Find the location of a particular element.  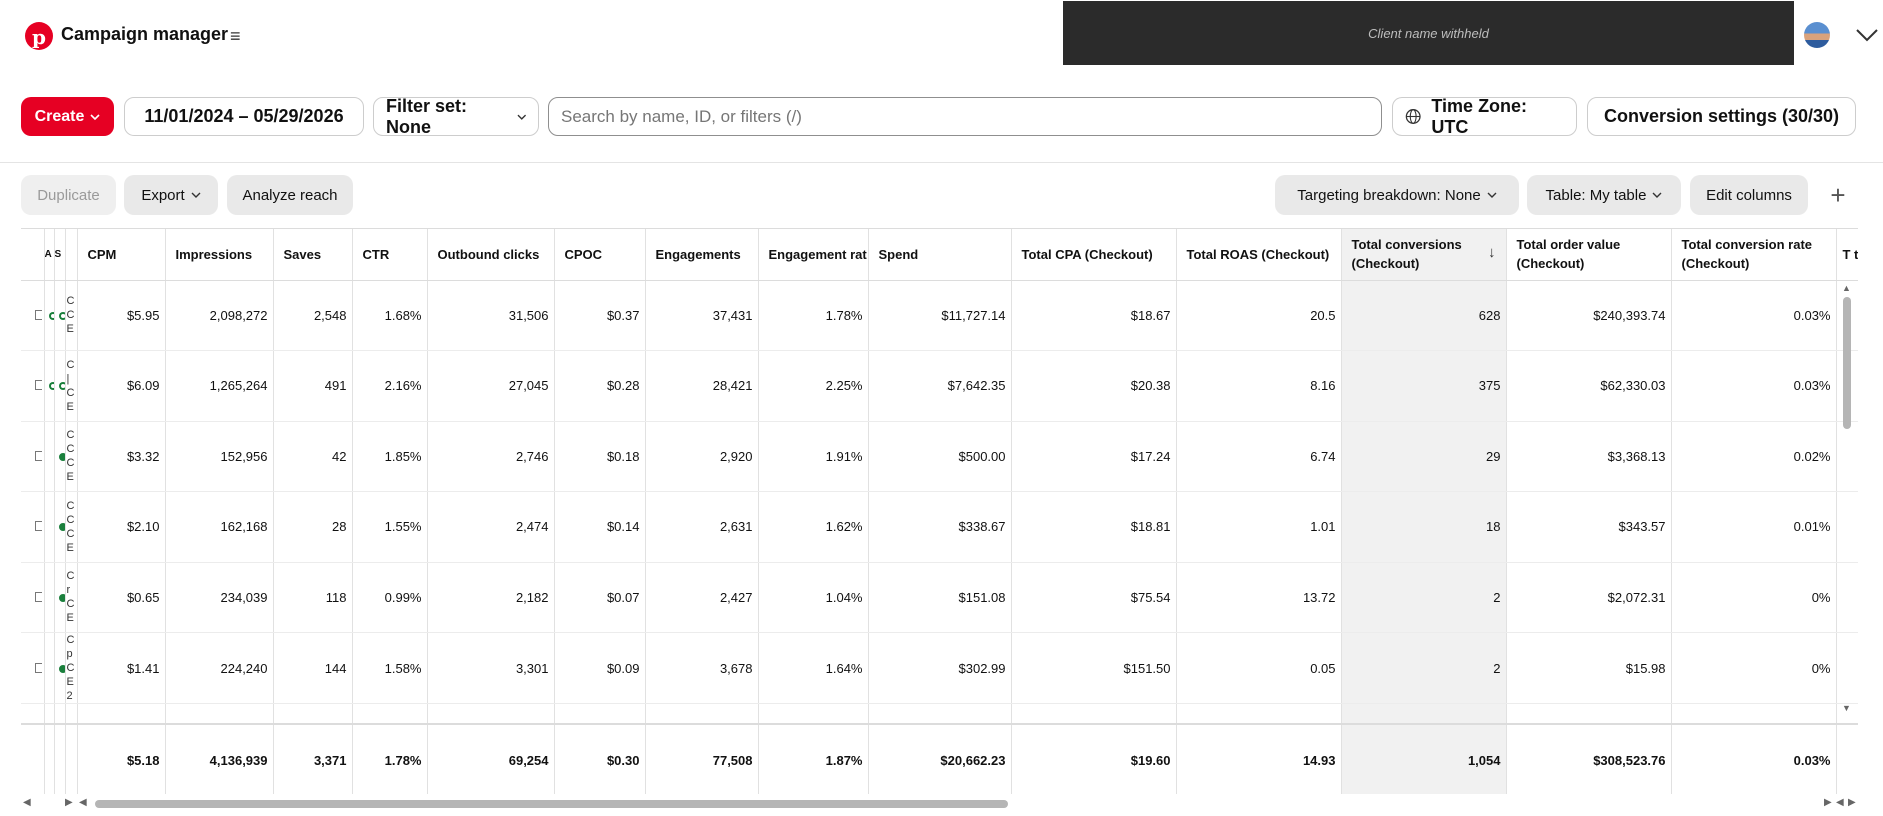

analyze-reach-label: Analyze reach is located at coordinates (290, 195).